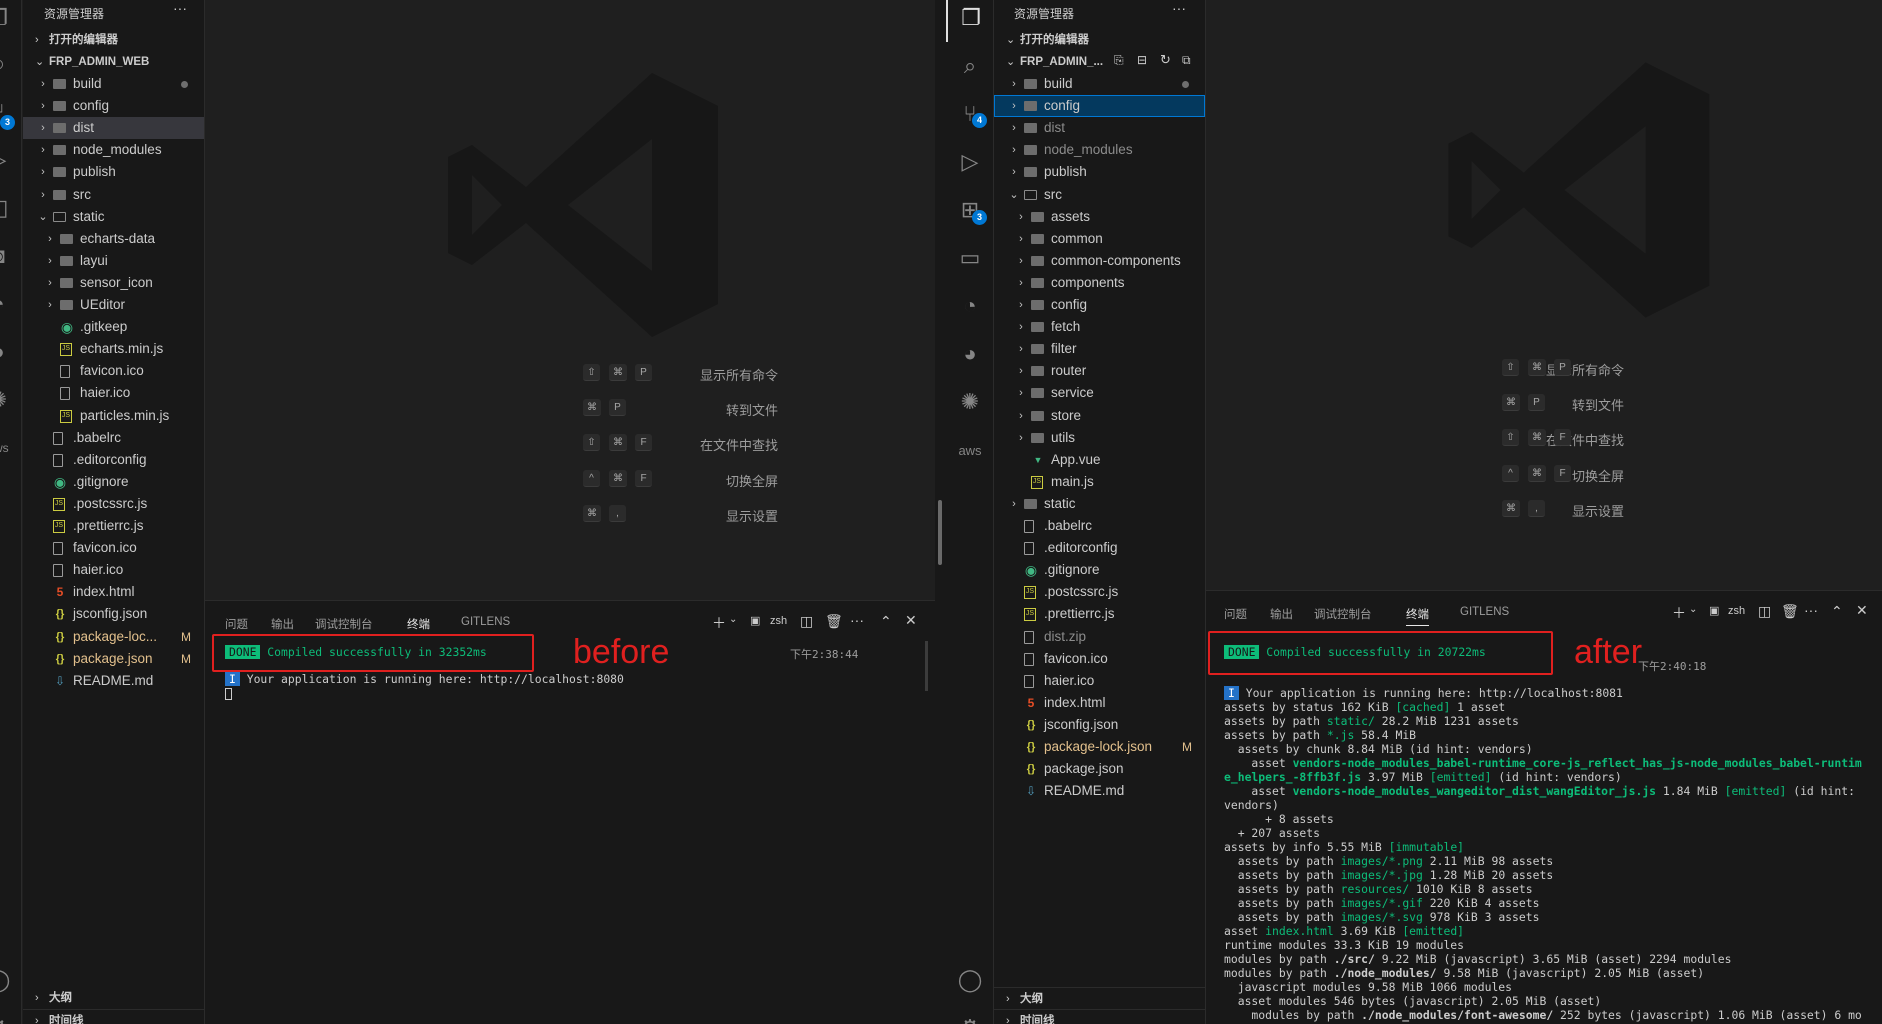 This screenshot has width=1882, height=1024. Describe the element at coordinates (113, 349) in the screenshot. I see `tree-item: JS echarts.min.js` at that location.